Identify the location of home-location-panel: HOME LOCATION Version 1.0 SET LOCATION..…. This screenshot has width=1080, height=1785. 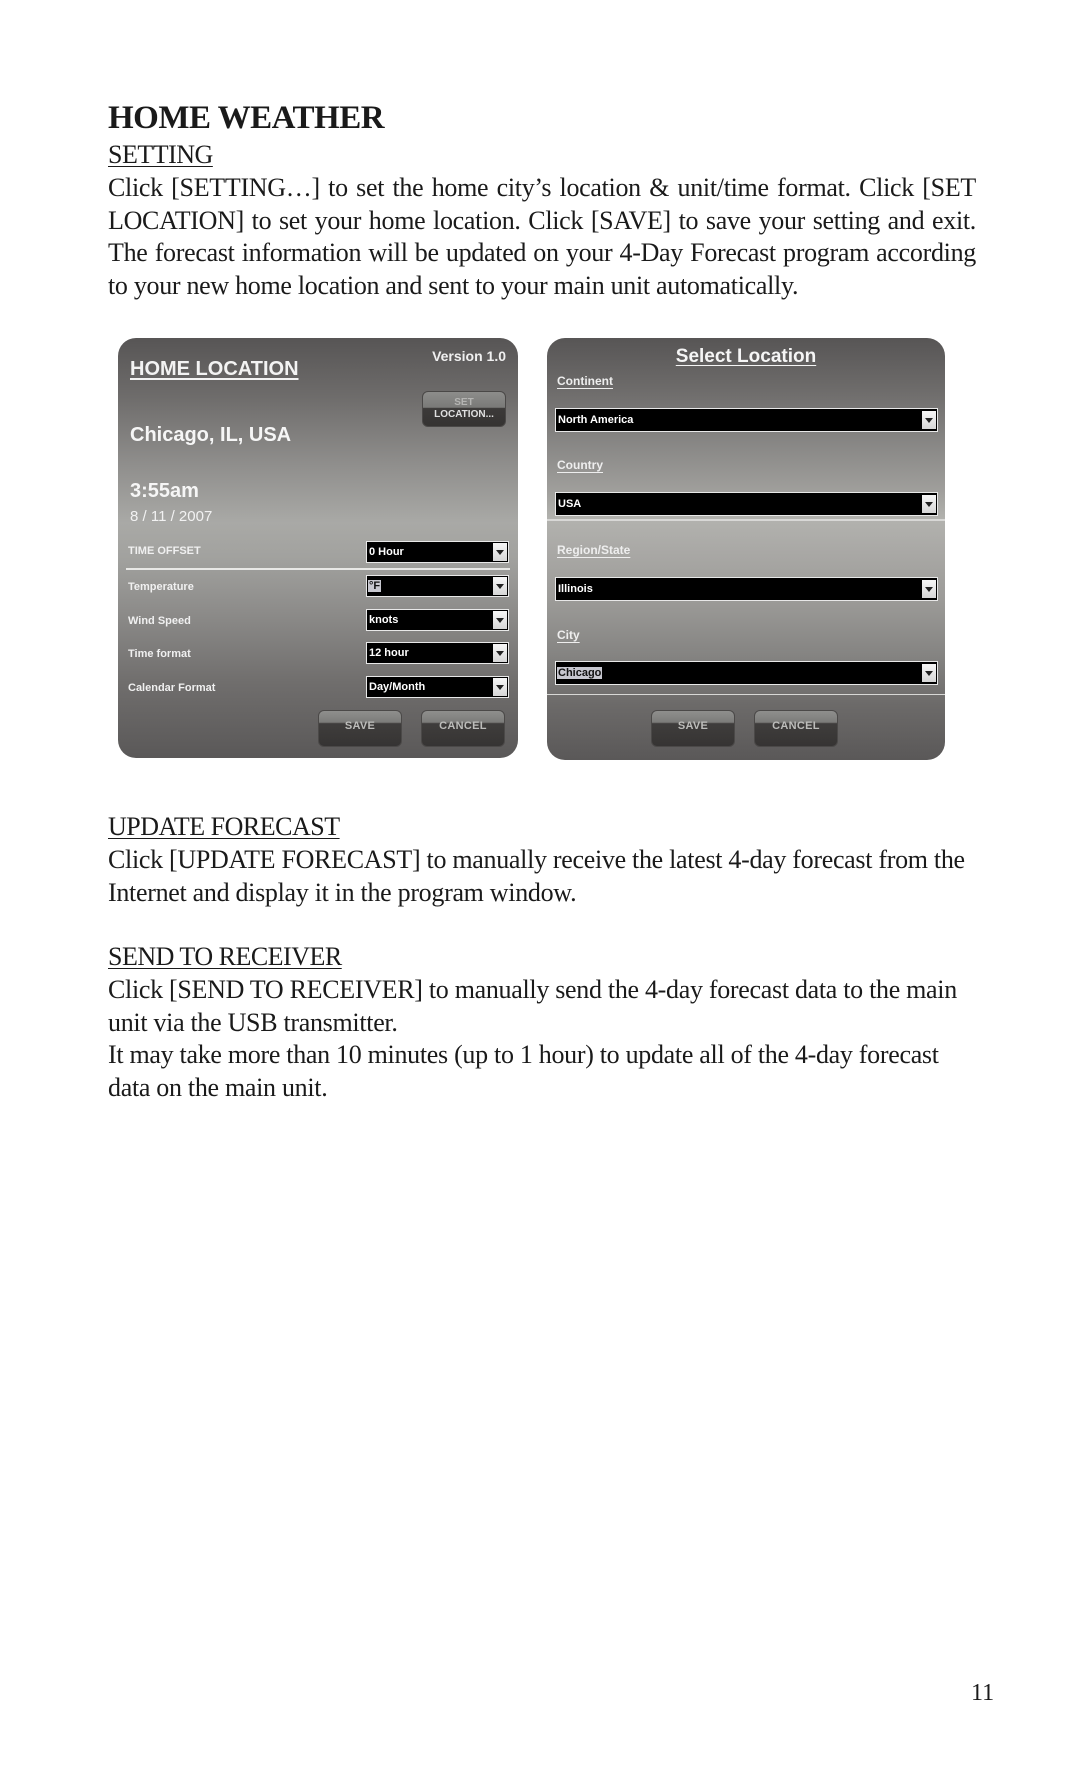
(318, 548).